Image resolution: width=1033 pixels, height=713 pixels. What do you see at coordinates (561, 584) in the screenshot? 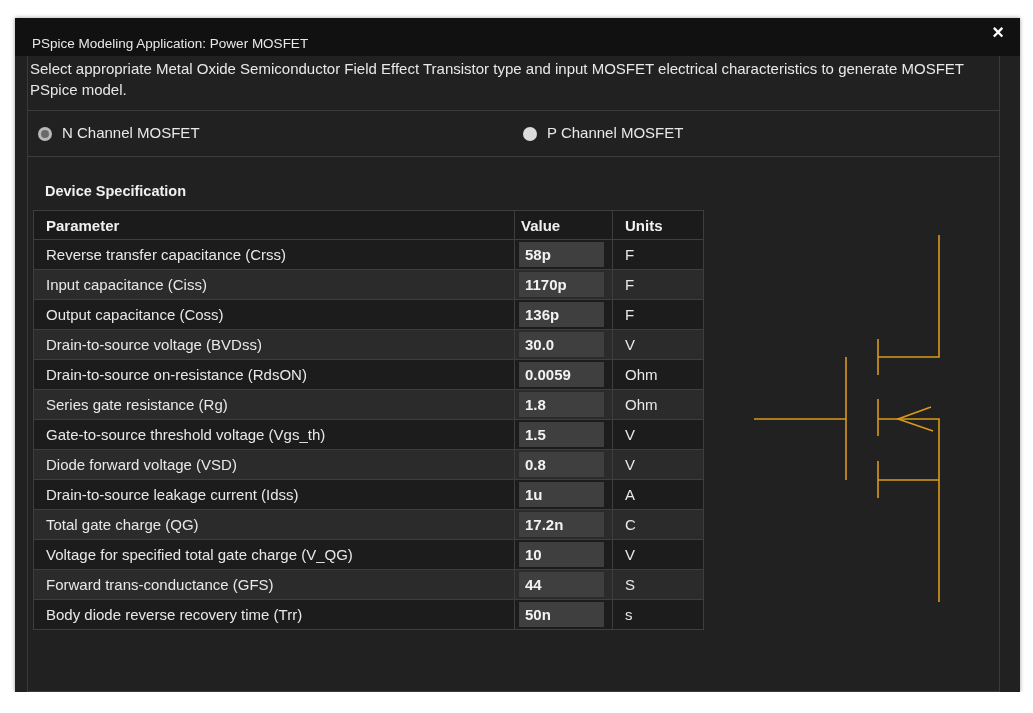
I see `value-input: 44` at bounding box center [561, 584].